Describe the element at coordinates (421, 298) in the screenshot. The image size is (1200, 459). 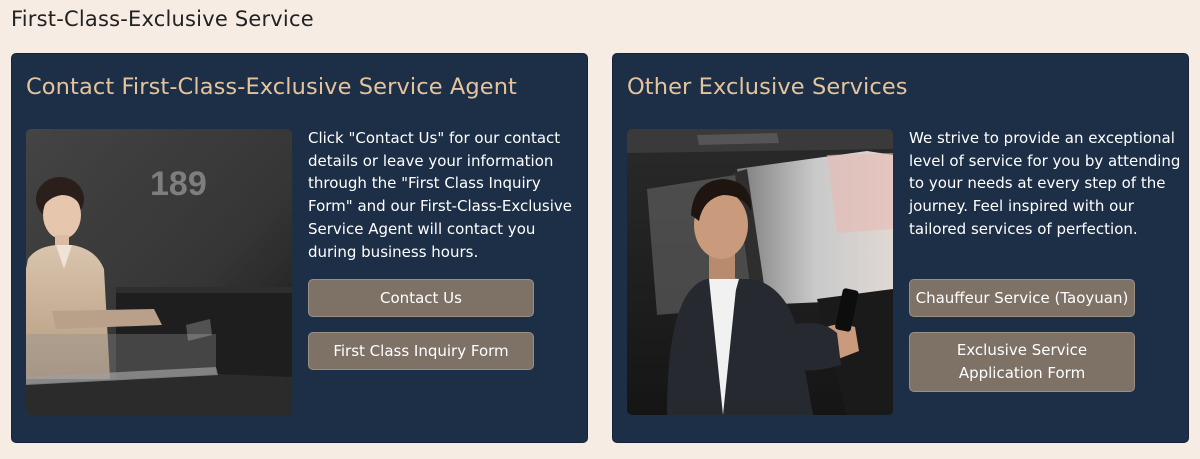
I see `contact-us-button: Contact Us` at that location.